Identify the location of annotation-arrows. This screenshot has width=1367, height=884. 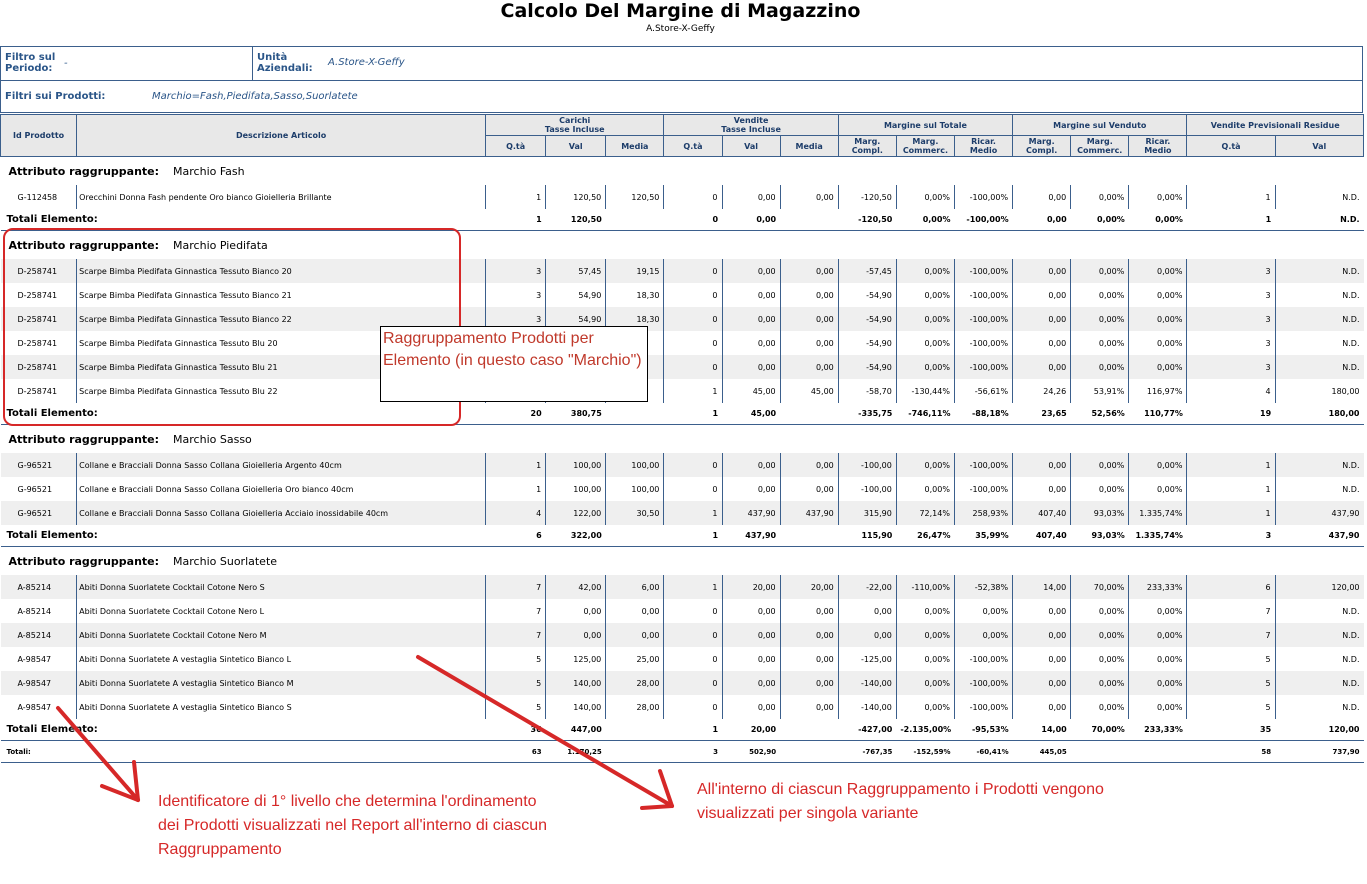
(365, 732).